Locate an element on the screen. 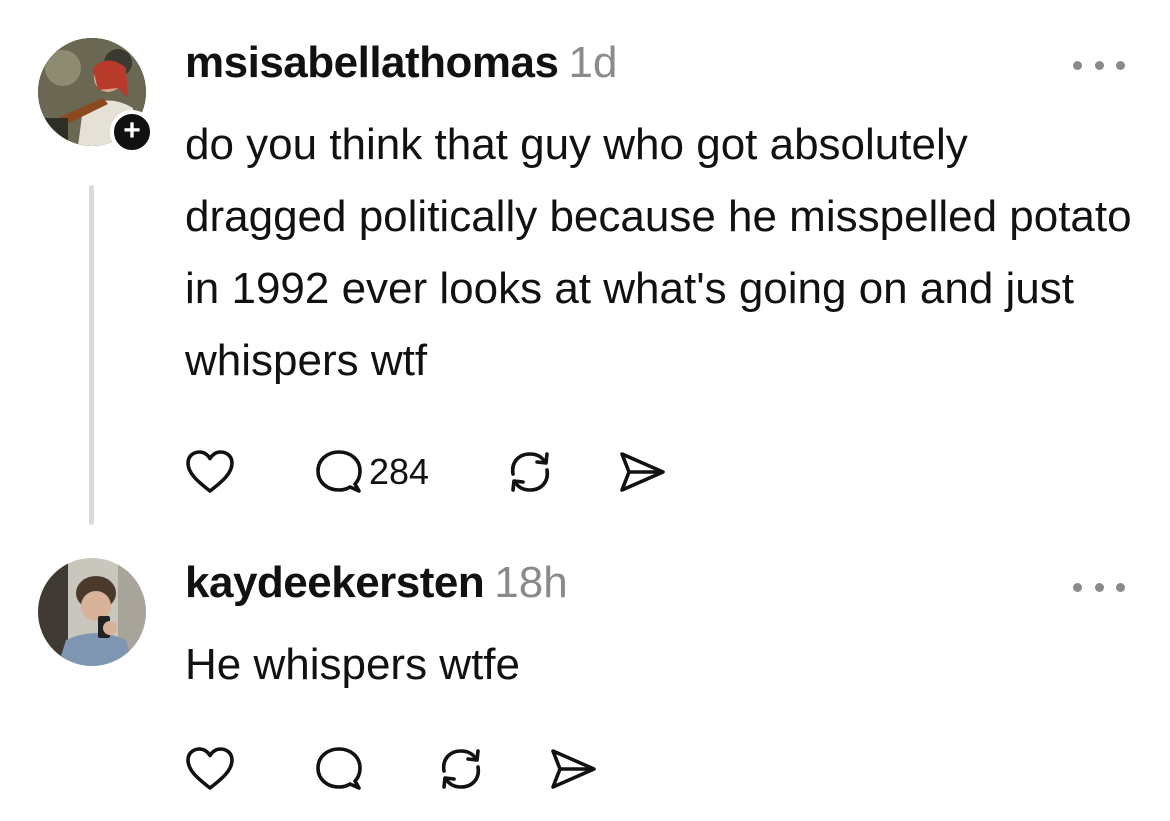 The width and height of the screenshot is (1170, 821). avatar-photo-icon is located at coordinates (92, 612).